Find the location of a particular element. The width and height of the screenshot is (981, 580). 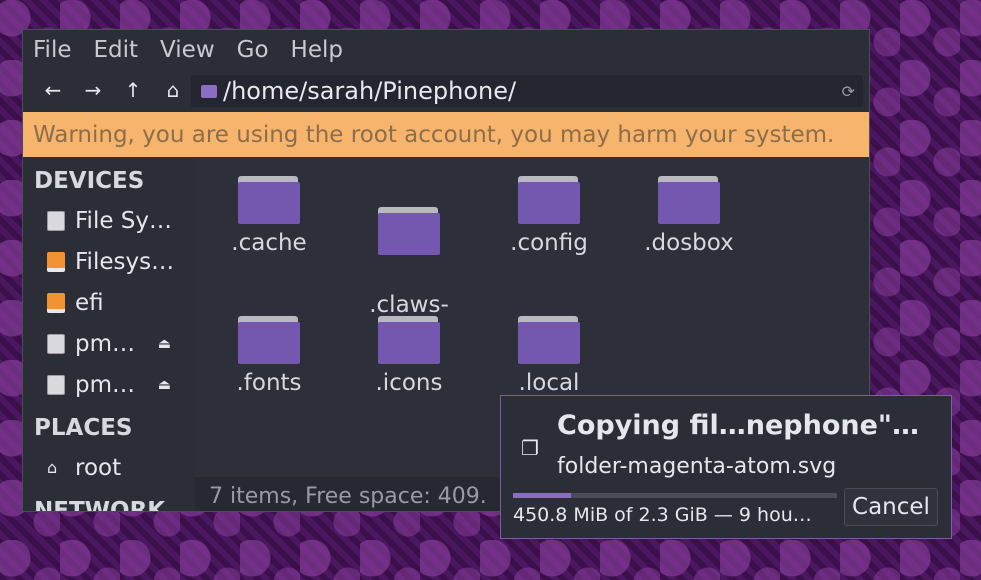

sidebar-item-label: root is located at coordinates (98, 467).